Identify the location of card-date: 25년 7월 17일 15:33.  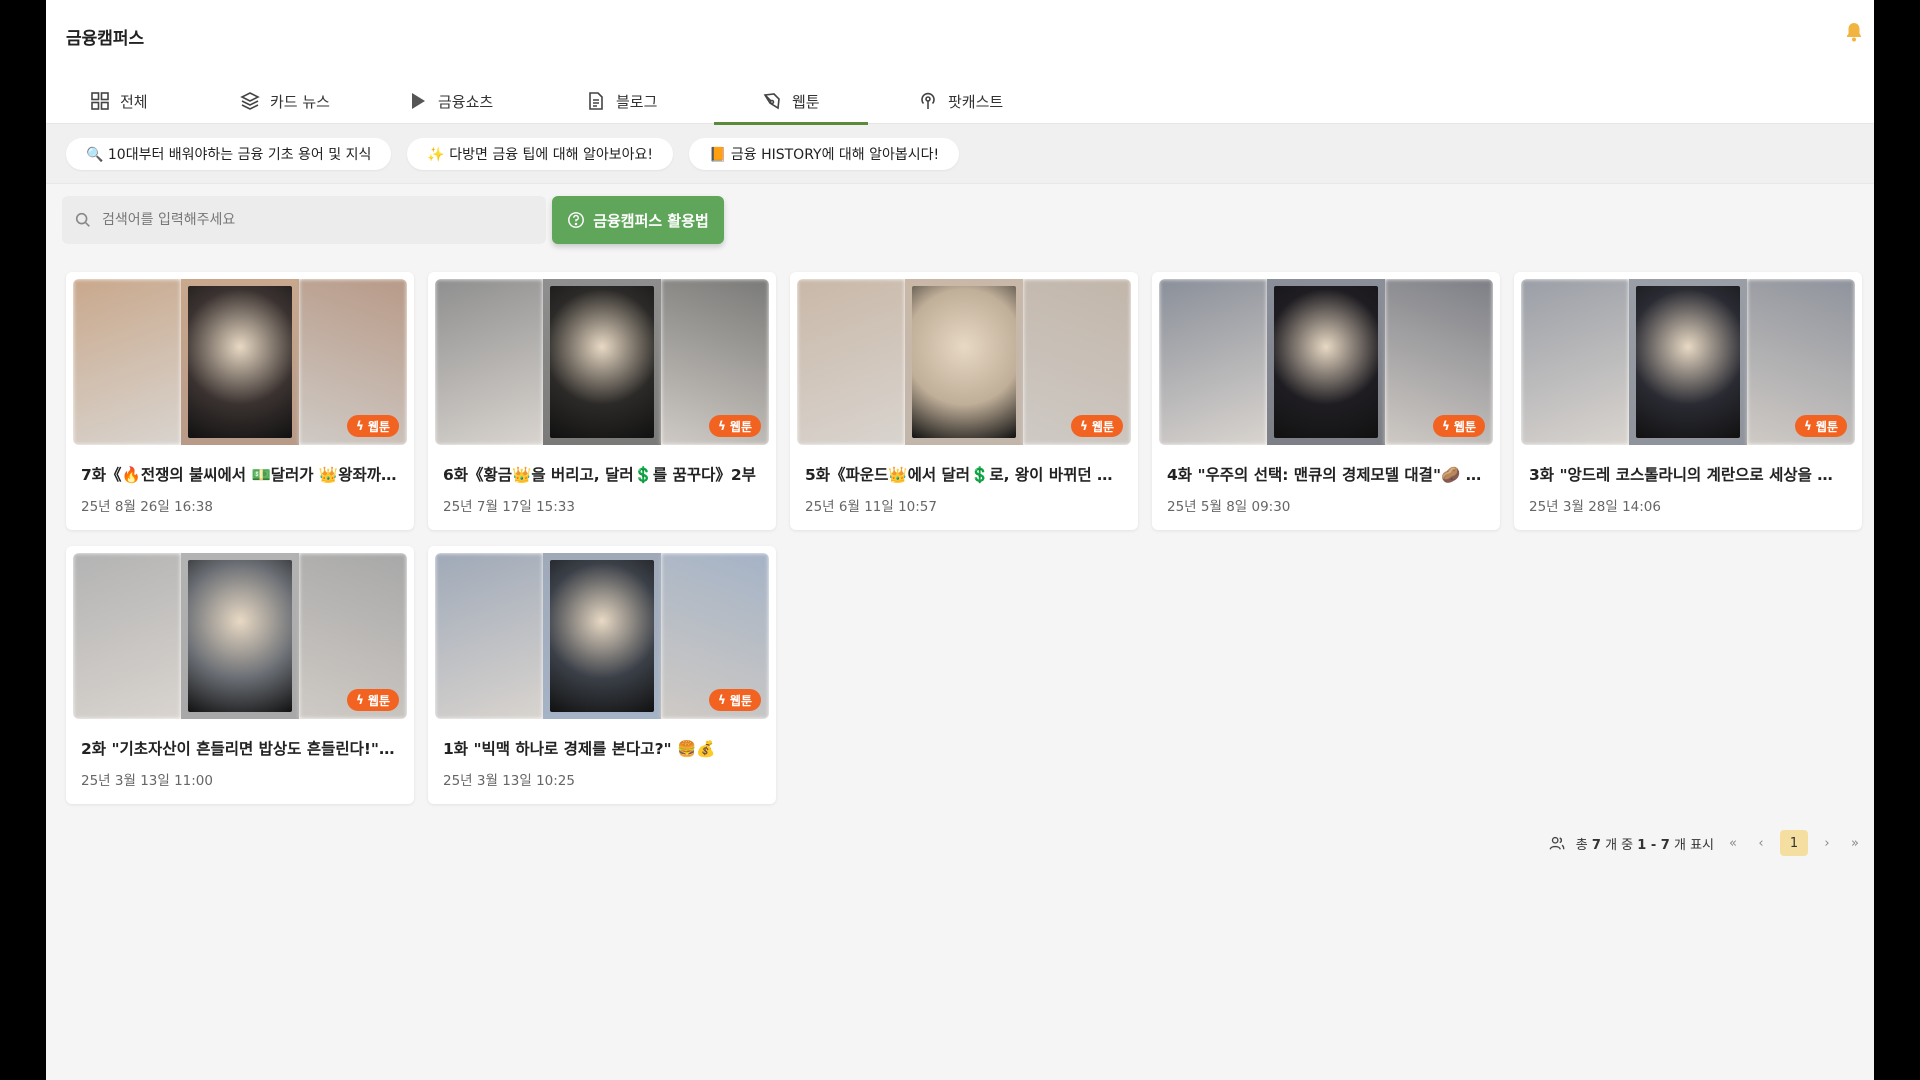
(509, 507).